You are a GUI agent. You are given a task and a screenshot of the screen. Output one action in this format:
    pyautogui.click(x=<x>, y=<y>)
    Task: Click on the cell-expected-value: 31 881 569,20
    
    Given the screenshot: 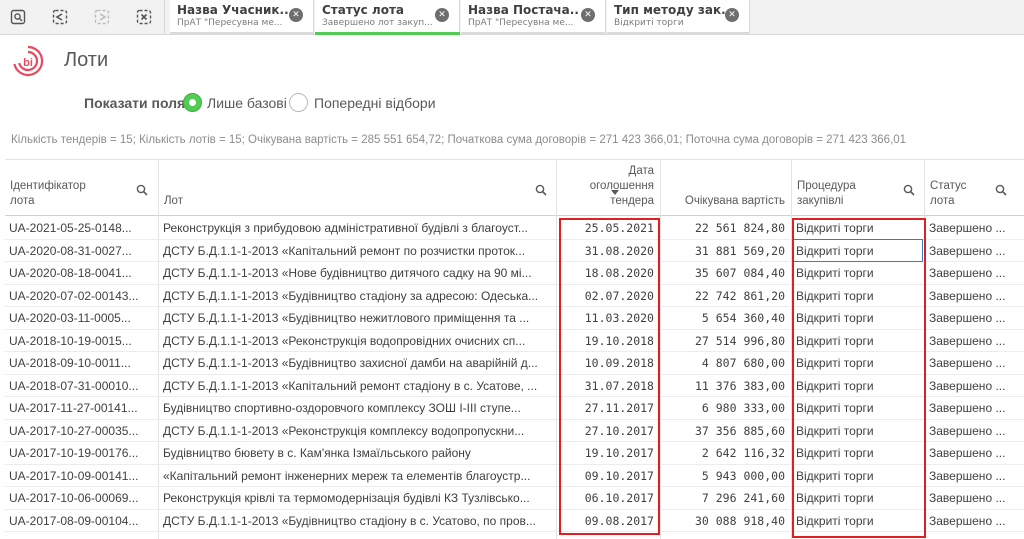 What is the action you would take?
    pyautogui.click(x=723, y=251)
    